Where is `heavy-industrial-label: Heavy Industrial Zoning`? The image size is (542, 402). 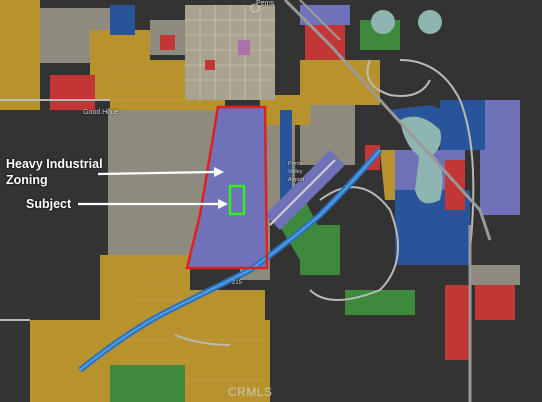 heavy-industrial-label: Heavy Industrial Zoning is located at coordinates (54, 172).